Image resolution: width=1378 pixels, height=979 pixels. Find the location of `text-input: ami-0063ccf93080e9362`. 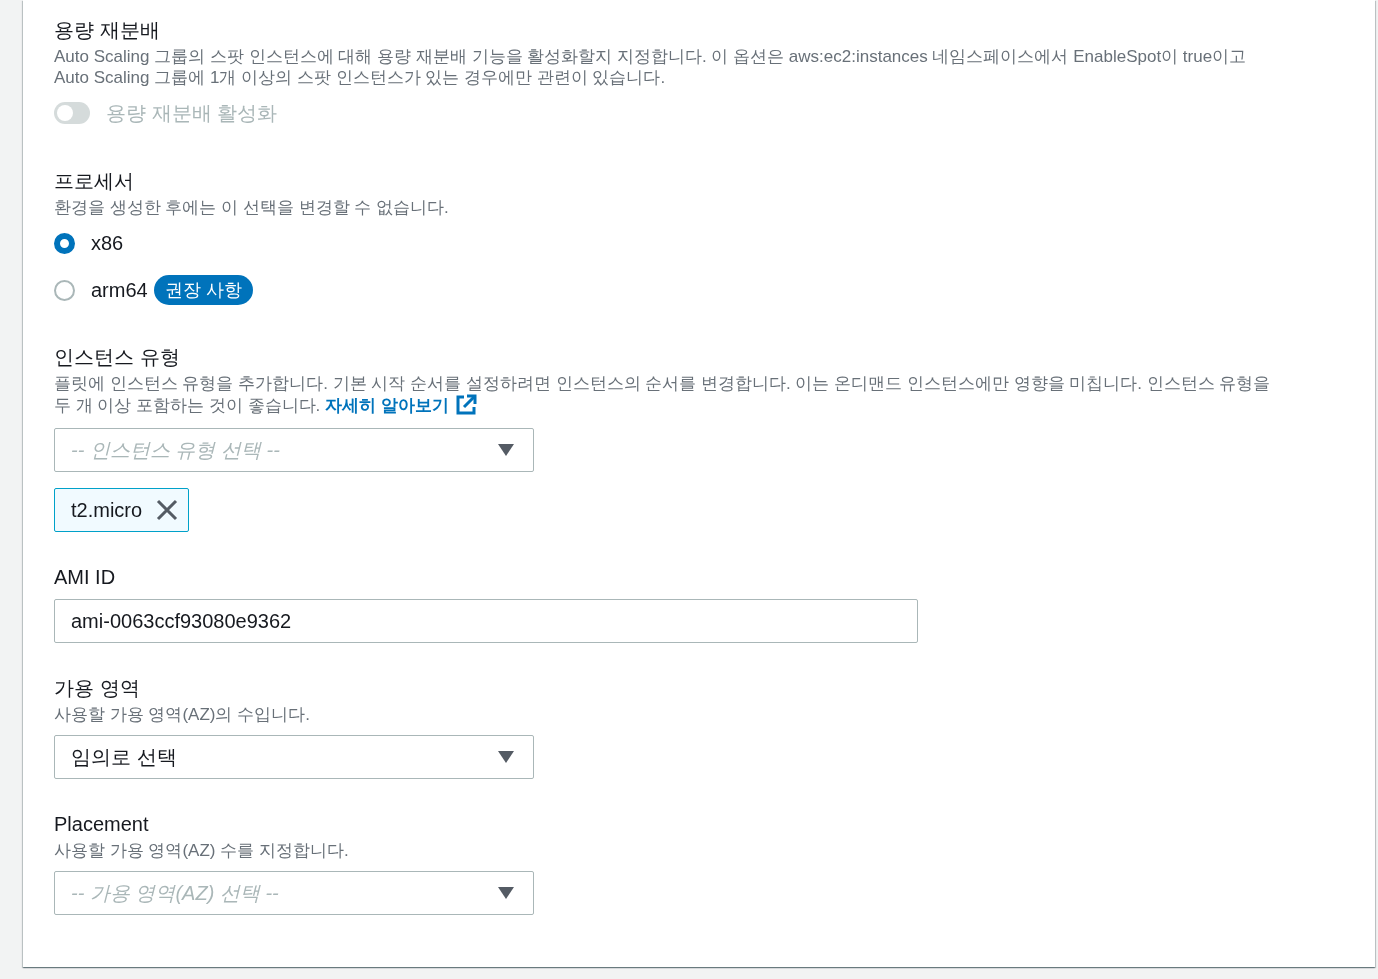

text-input: ami-0063ccf93080e9362 is located at coordinates (486, 621).